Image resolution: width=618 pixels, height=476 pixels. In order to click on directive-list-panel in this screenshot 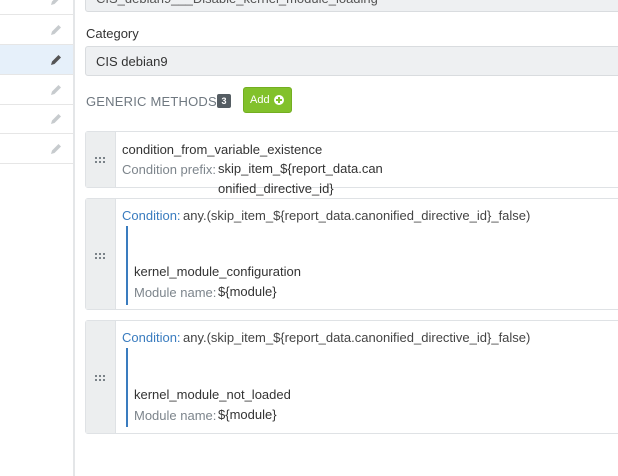, I will do `click(36, 238)`.